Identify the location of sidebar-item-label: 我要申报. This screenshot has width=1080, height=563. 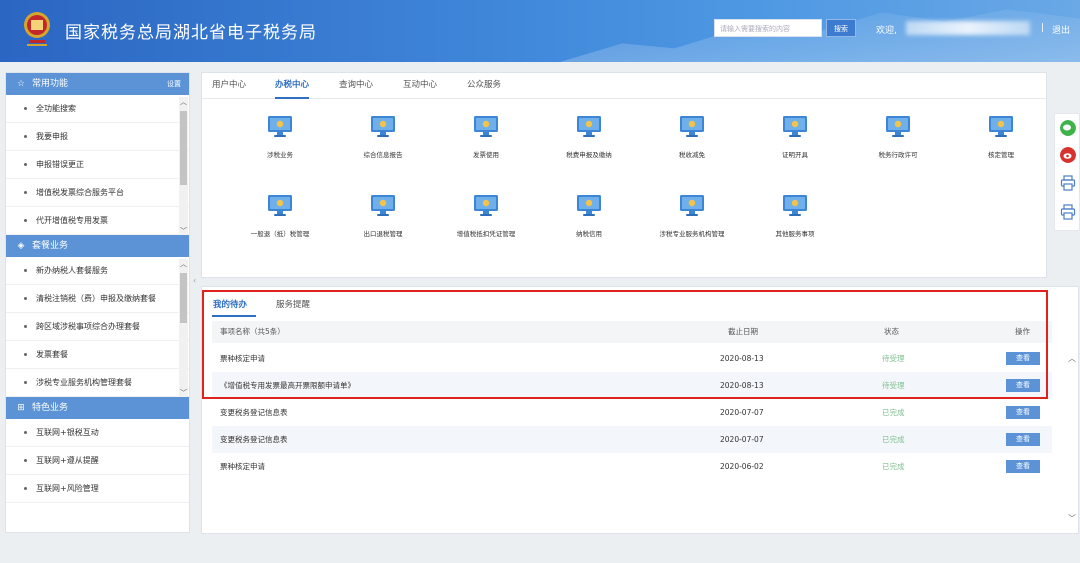
(52, 136).